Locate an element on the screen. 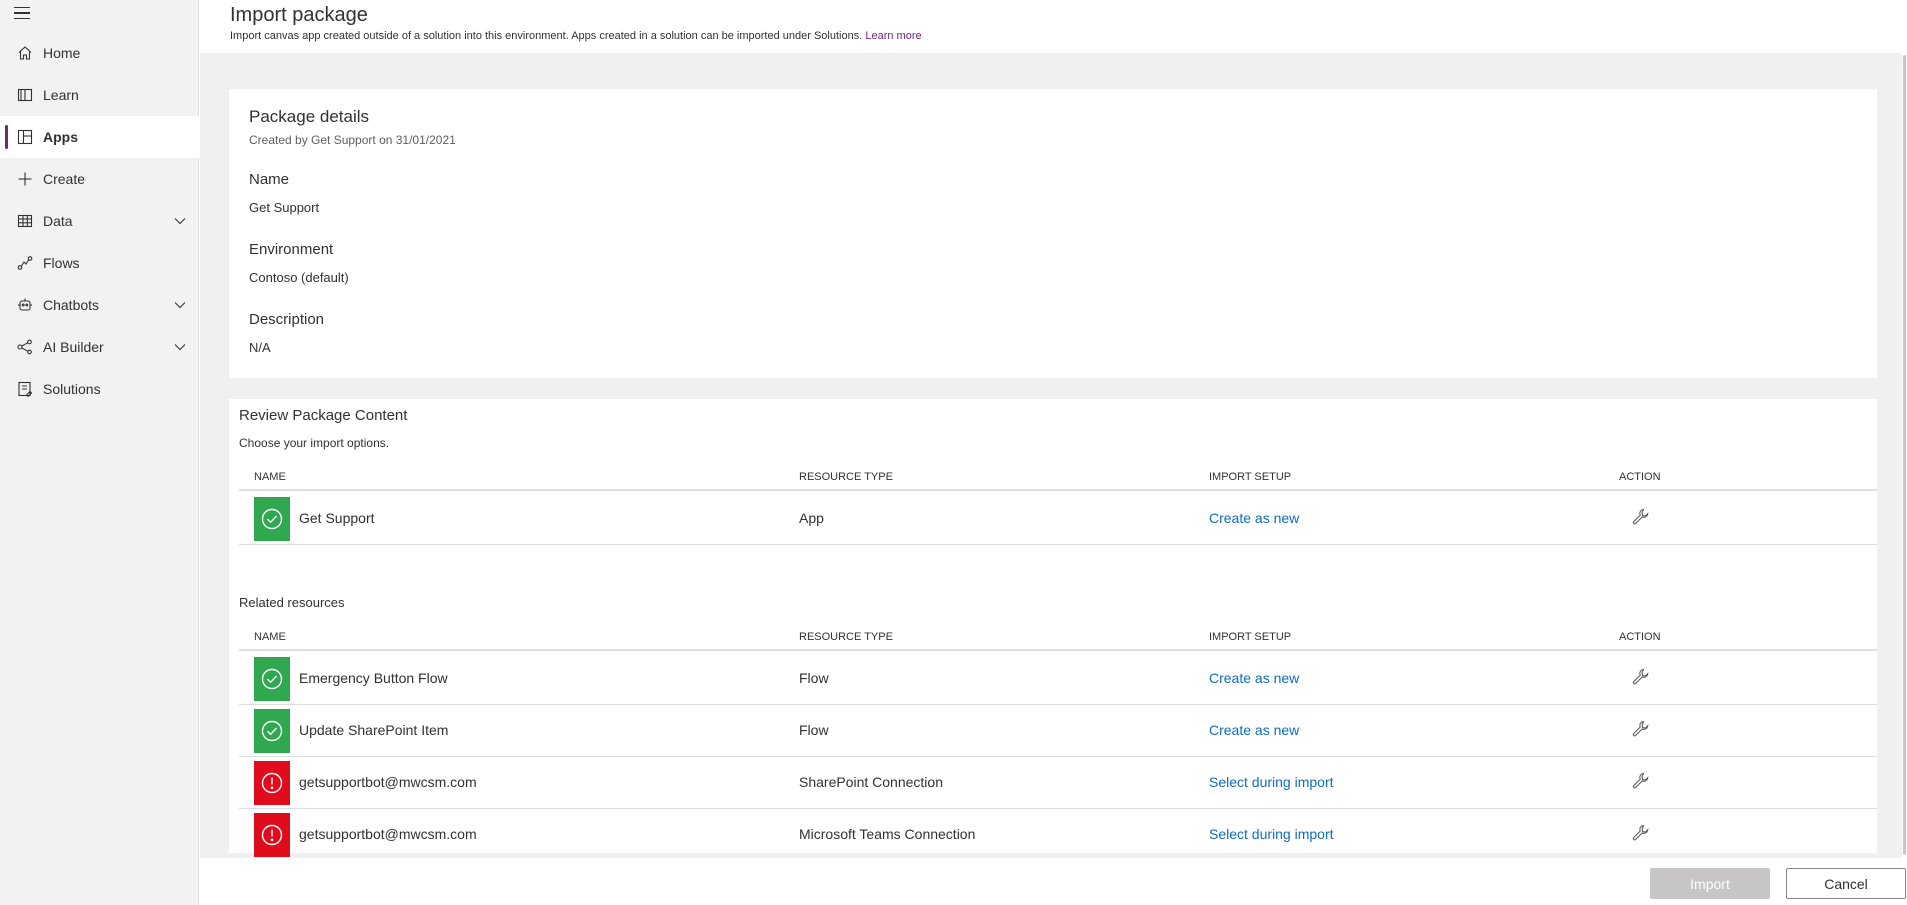 The width and height of the screenshot is (1907, 905). hamburger-menu-icon is located at coordinates (24, 13).